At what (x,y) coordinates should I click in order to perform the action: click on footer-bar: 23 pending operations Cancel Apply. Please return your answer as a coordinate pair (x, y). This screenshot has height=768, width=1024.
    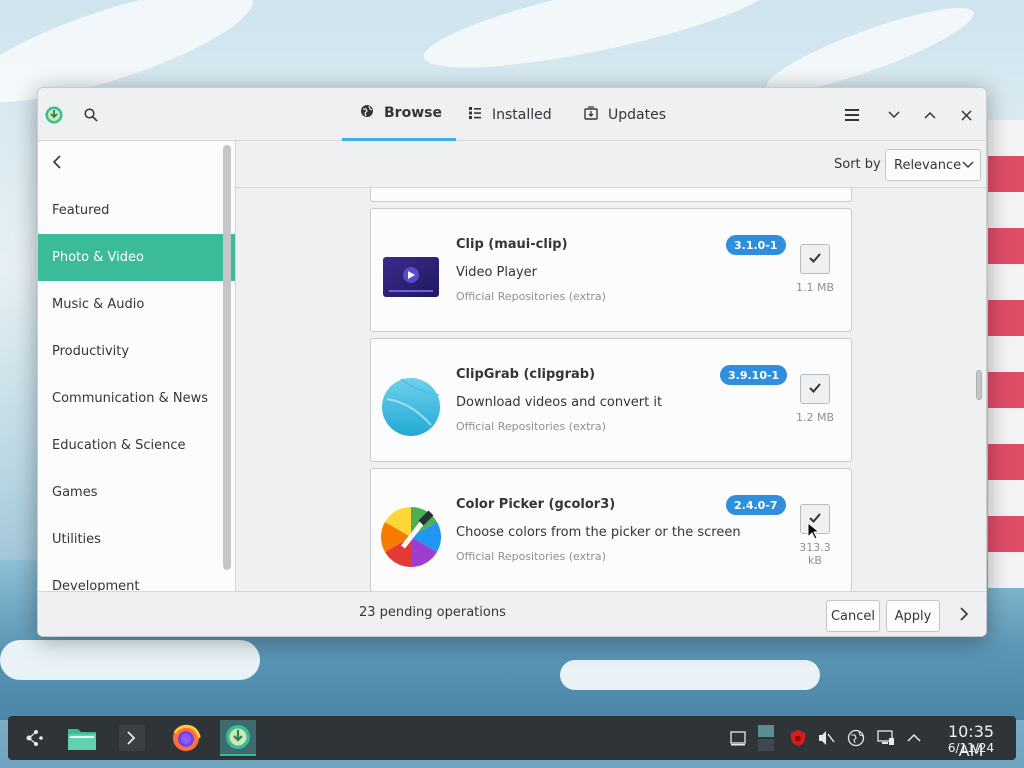
    Looking at the image, I should click on (512, 613).